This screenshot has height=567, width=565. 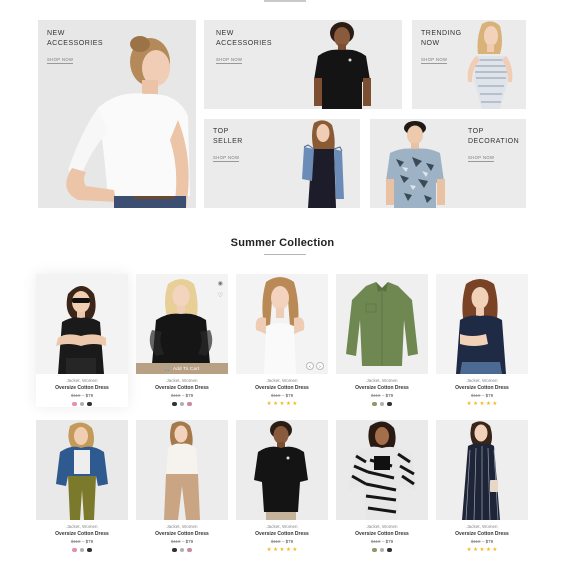 I want to click on prev-arrow-icon: ‹, so click(x=310, y=366).